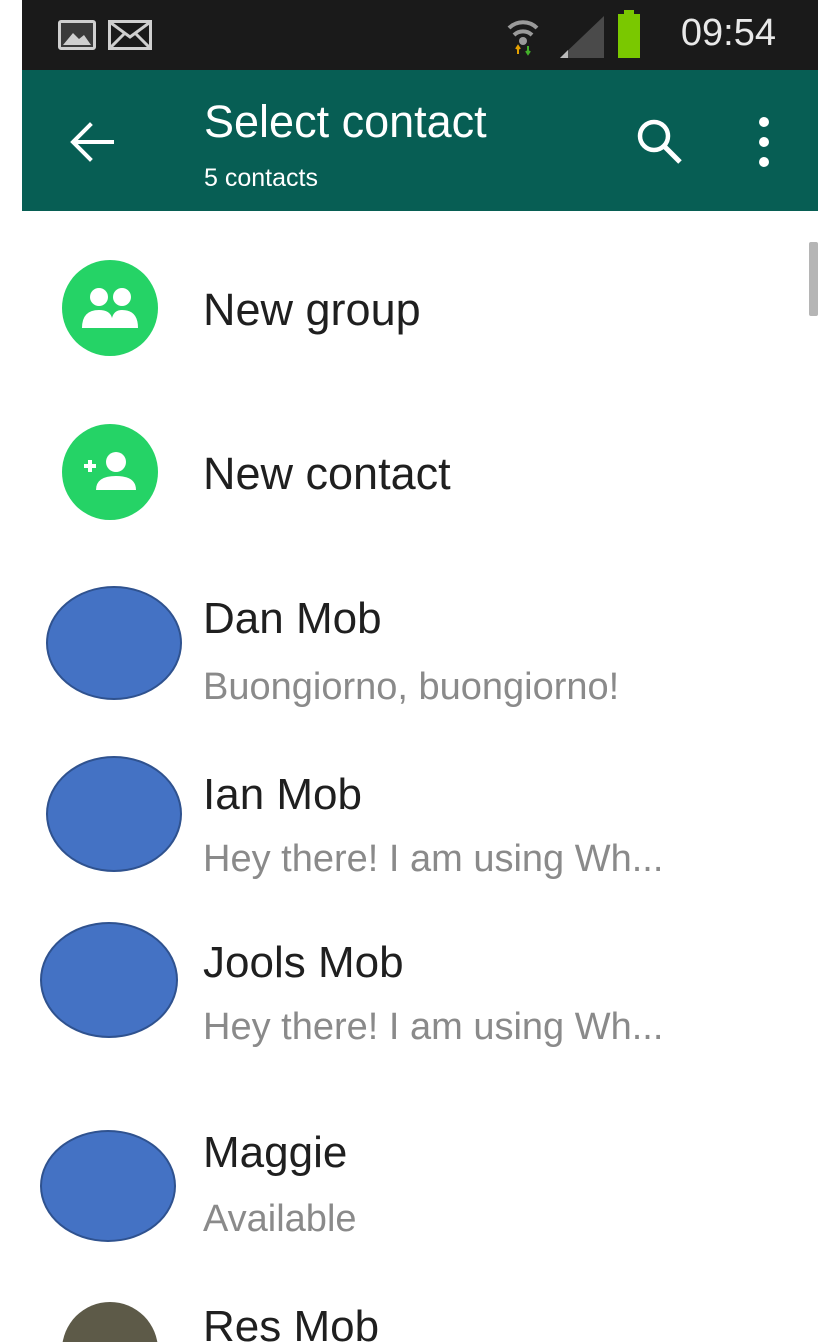 The height and width of the screenshot is (1342, 818). What do you see at coordinates (282, 794) in the screenshot?
I see `contact-name: Ian Mob` at bounding box center [282, 794].